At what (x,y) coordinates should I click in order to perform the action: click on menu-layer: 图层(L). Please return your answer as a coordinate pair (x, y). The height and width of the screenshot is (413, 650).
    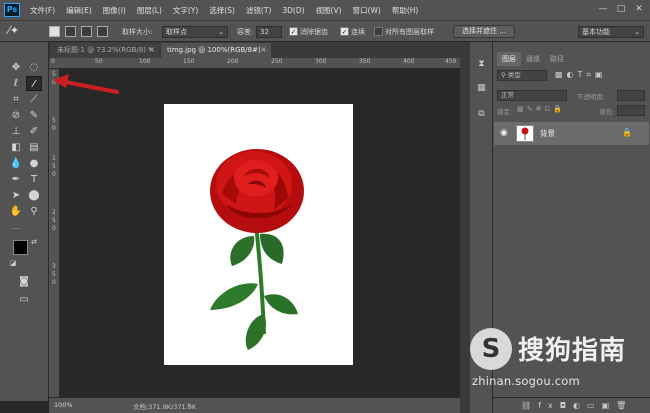
    Looking at the image, I should click on (149, 10).